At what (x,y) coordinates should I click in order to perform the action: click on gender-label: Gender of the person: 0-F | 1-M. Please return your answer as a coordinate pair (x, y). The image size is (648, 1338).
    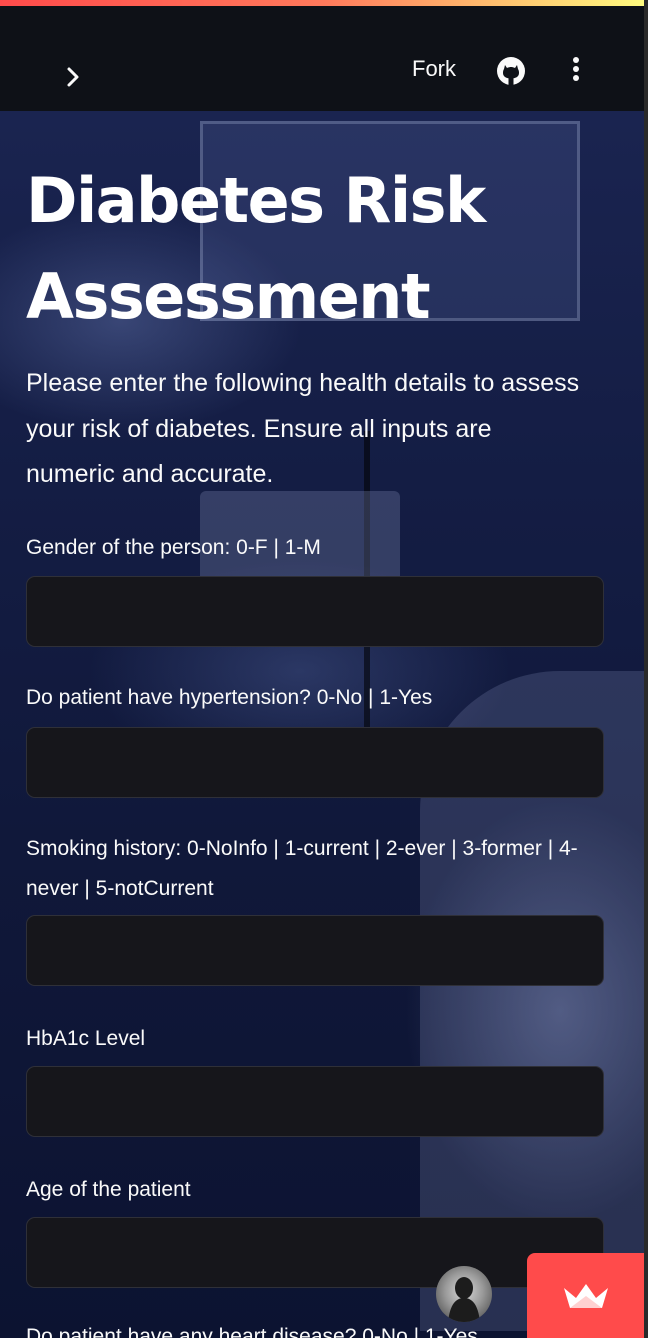
    Looking at the image, I should click on (173, 547).